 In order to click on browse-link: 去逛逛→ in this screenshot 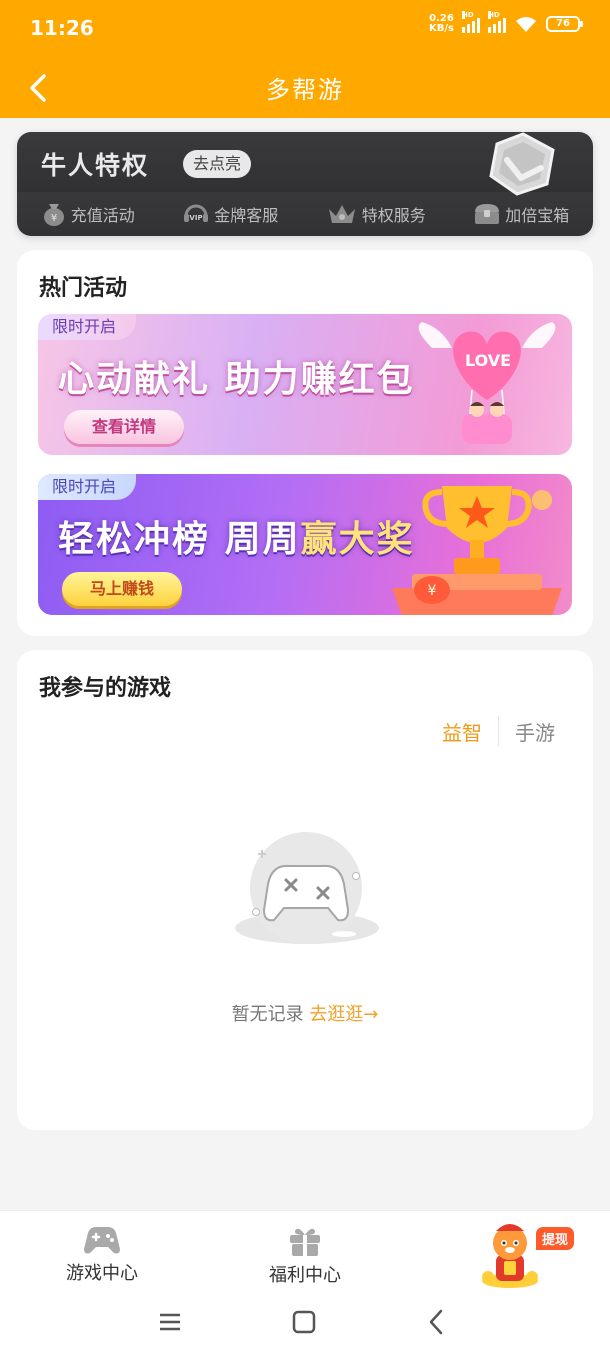, I will do `click(343, 1014)`.